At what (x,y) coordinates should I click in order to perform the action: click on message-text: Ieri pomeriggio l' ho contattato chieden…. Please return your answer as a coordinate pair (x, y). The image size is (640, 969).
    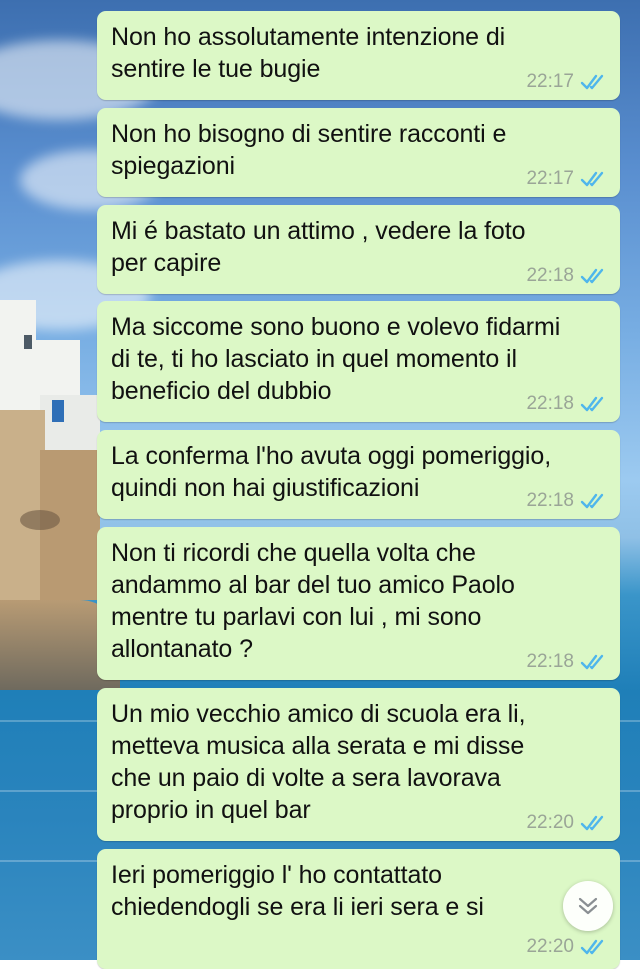
    Looking at the image, I should click on (297, 891).